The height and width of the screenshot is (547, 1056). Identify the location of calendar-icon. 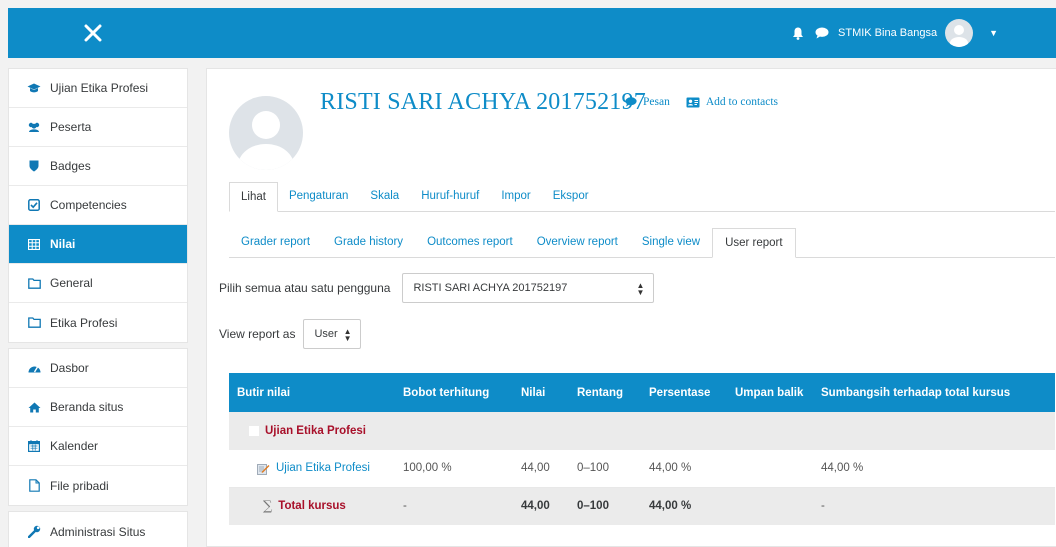
(34, 446).